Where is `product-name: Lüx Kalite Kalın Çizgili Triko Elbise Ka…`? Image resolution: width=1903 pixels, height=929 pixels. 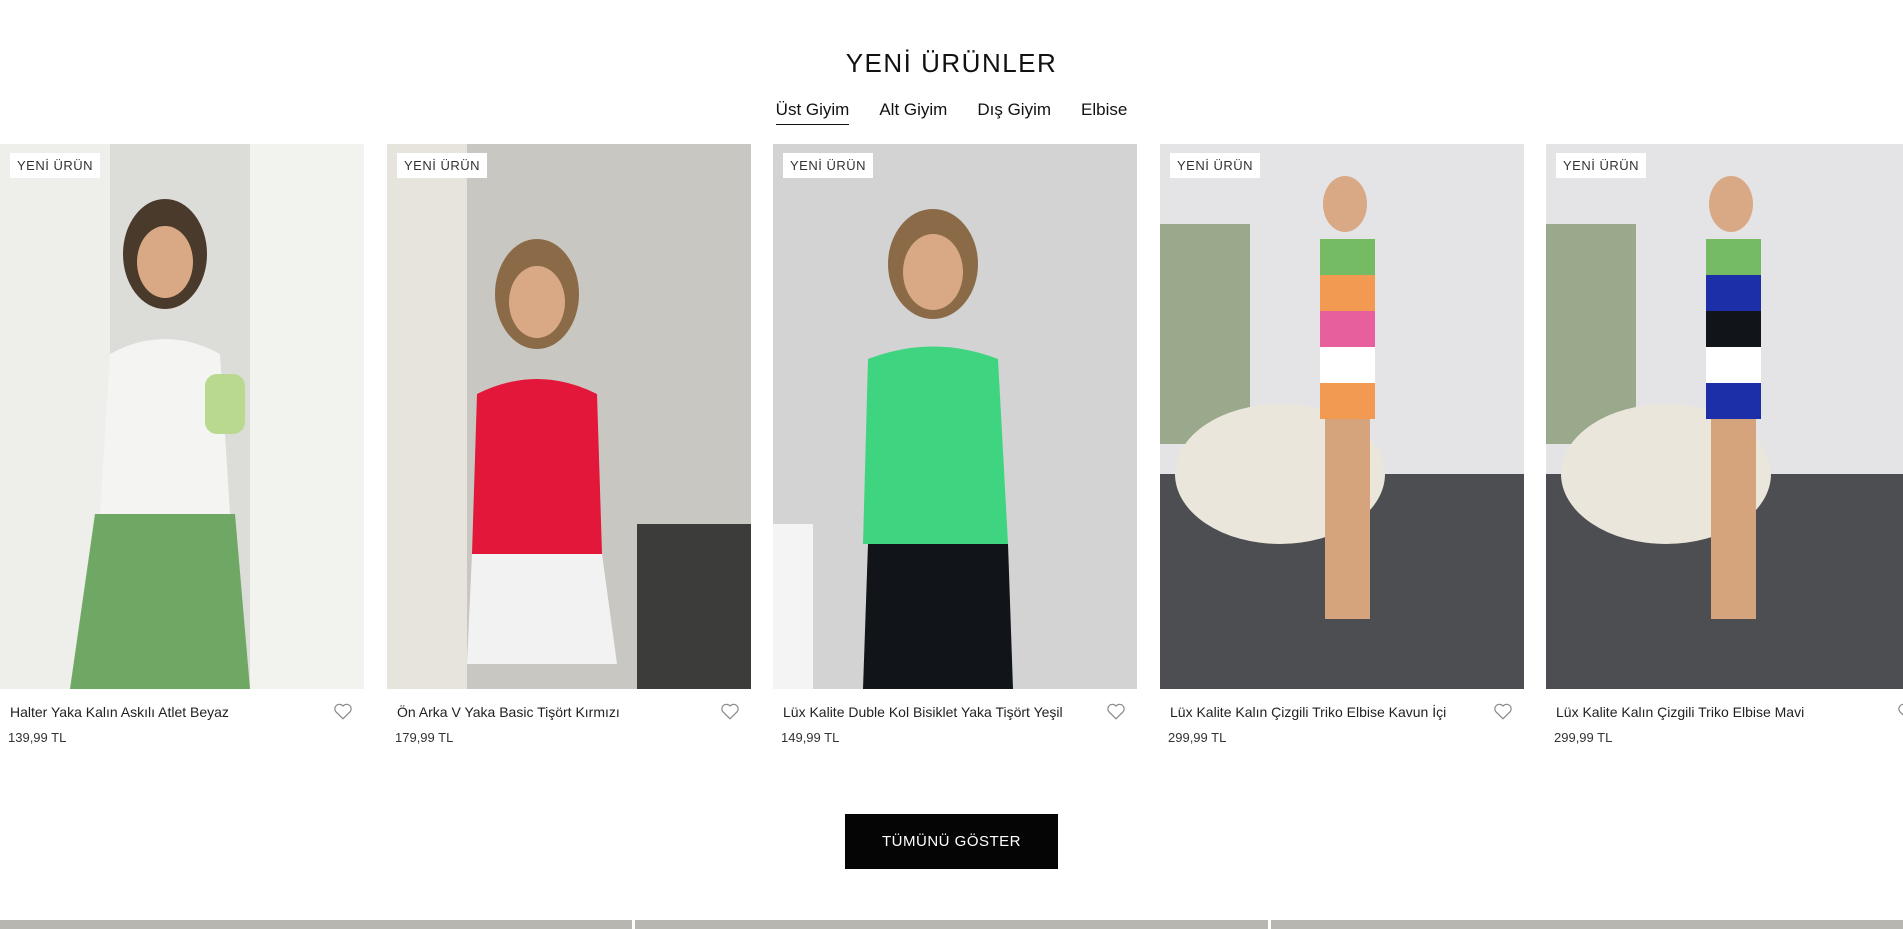
product-name: Lüx Kalite Kalın Çizgili Triko Elbise Ka… is located at coordinates (1325, 712).